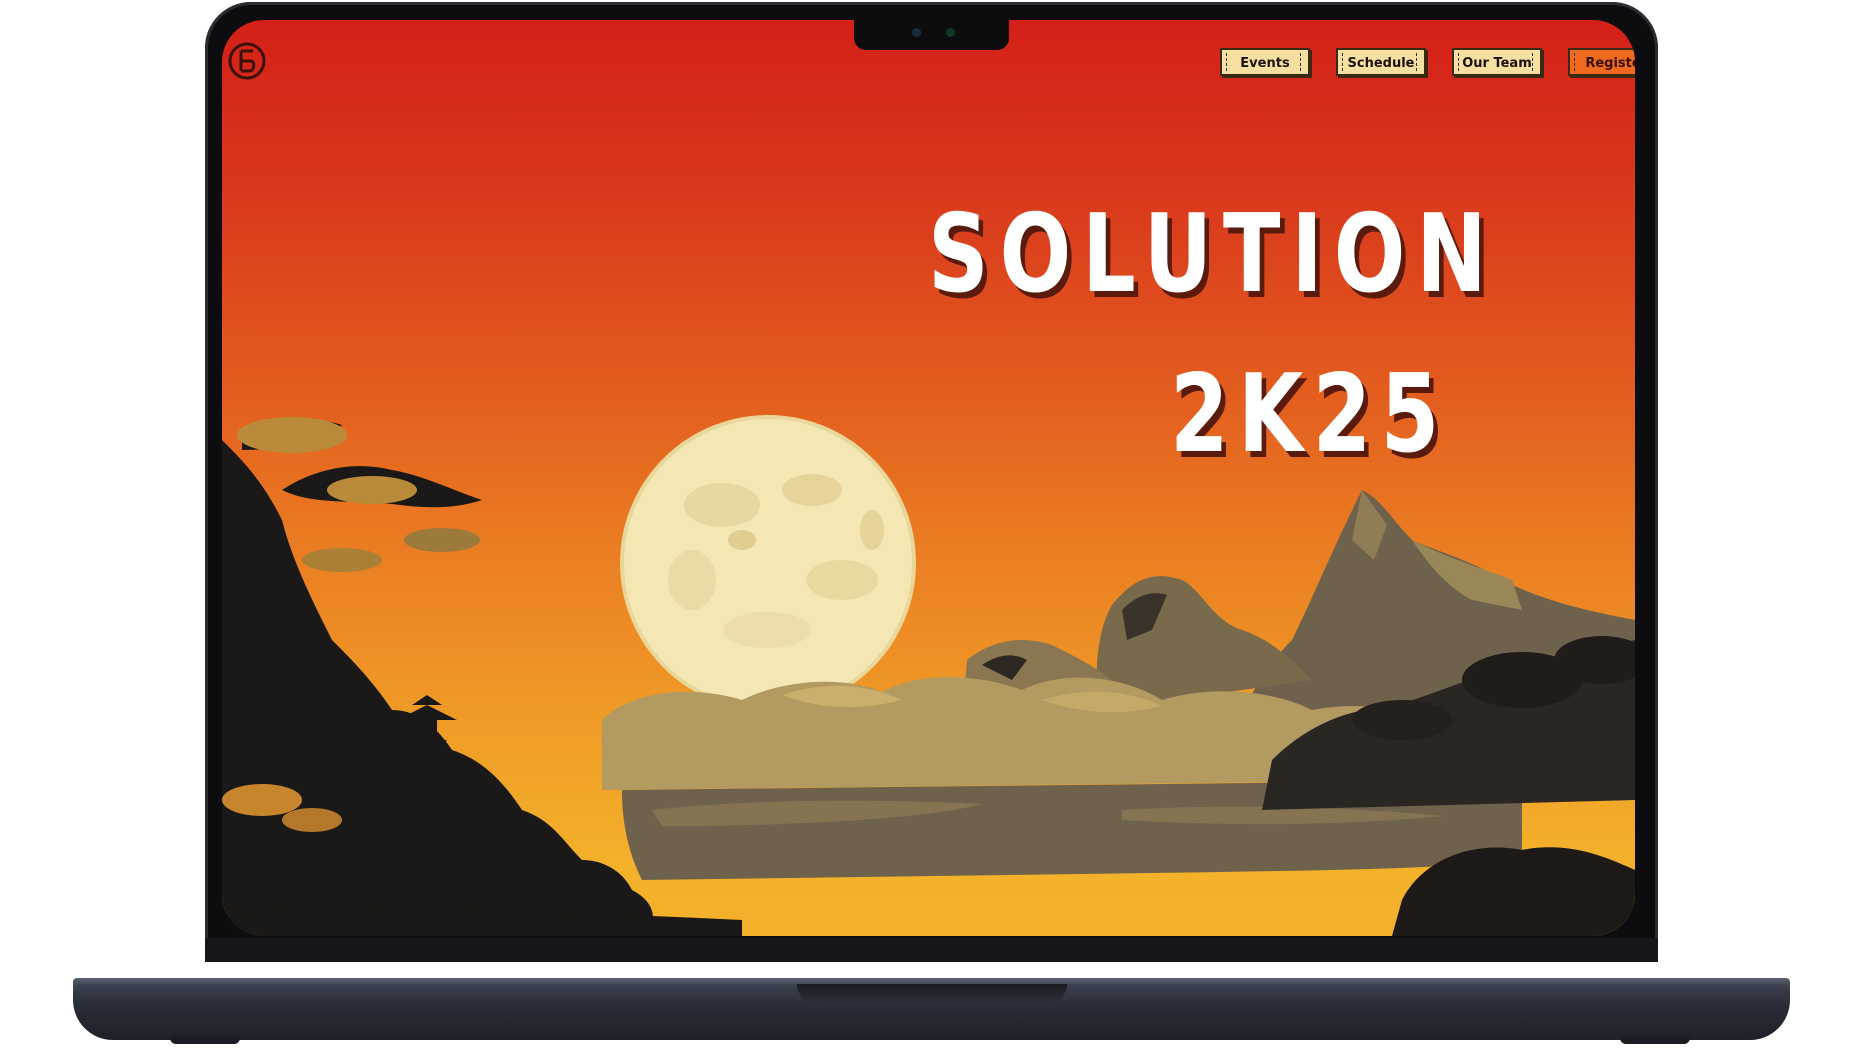 The image size is (1863, 1049). What do you see at coordinates (1601, 62) in the screenshot?
I see `nav-register-button: Registe` at bounding box center [1601, 62].